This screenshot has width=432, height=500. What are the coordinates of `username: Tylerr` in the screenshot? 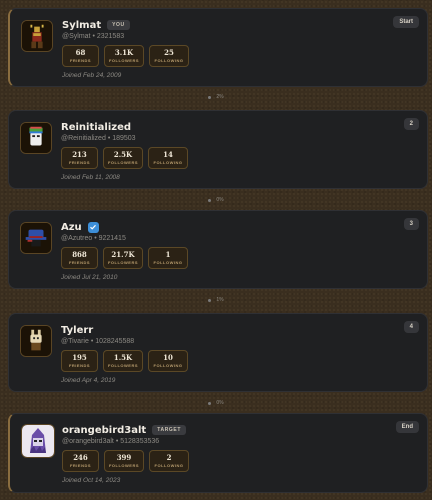 It's located at (77, 330).